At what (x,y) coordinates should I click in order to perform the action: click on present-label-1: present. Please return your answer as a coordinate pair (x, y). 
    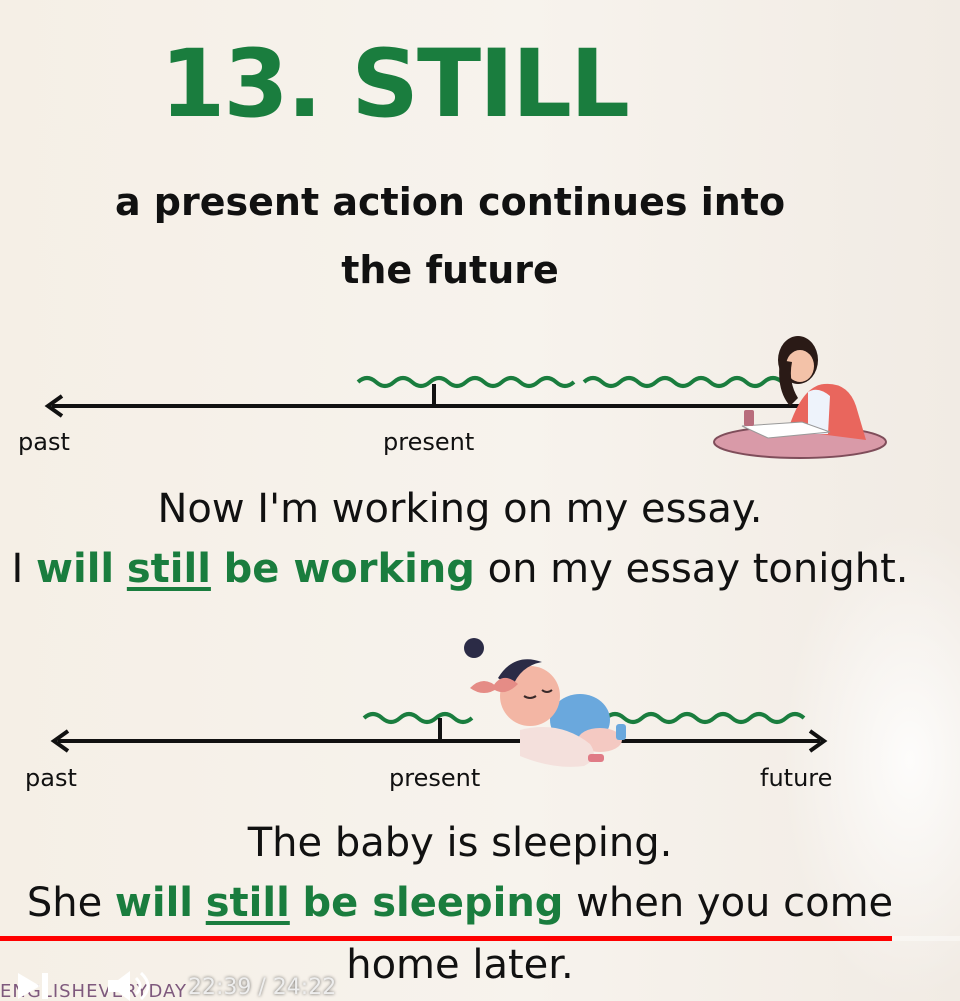
    Looking at the image, I should click on (429, 442).